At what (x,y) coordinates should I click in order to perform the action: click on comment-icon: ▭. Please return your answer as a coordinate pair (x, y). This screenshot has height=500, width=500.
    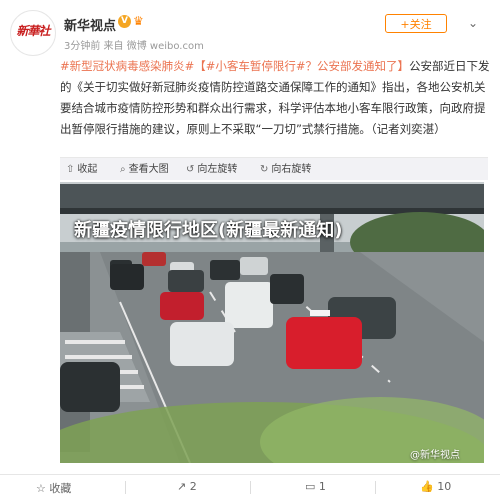
    Looking at the image, I should click on (310, 486).